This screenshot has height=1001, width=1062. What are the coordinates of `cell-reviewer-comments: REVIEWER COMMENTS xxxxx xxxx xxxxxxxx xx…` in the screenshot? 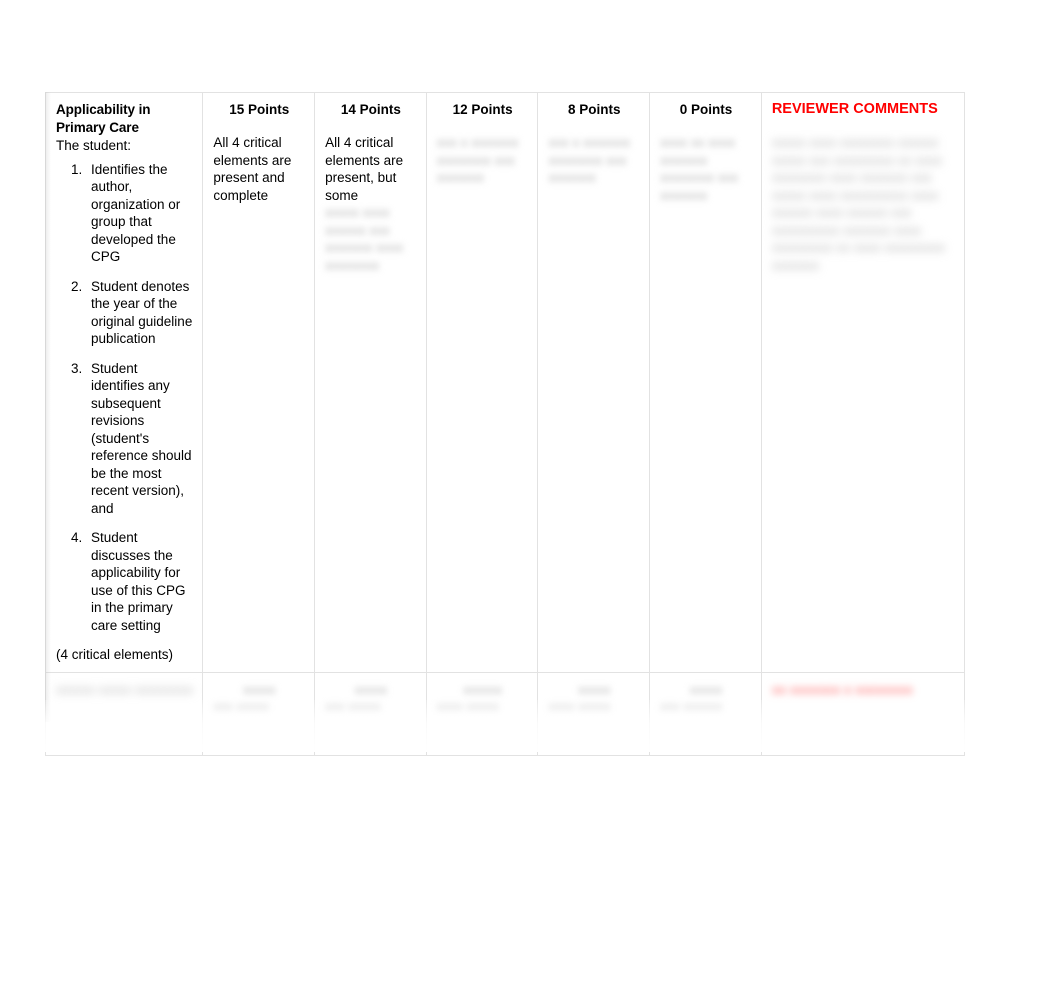 It's located at (863, 382).